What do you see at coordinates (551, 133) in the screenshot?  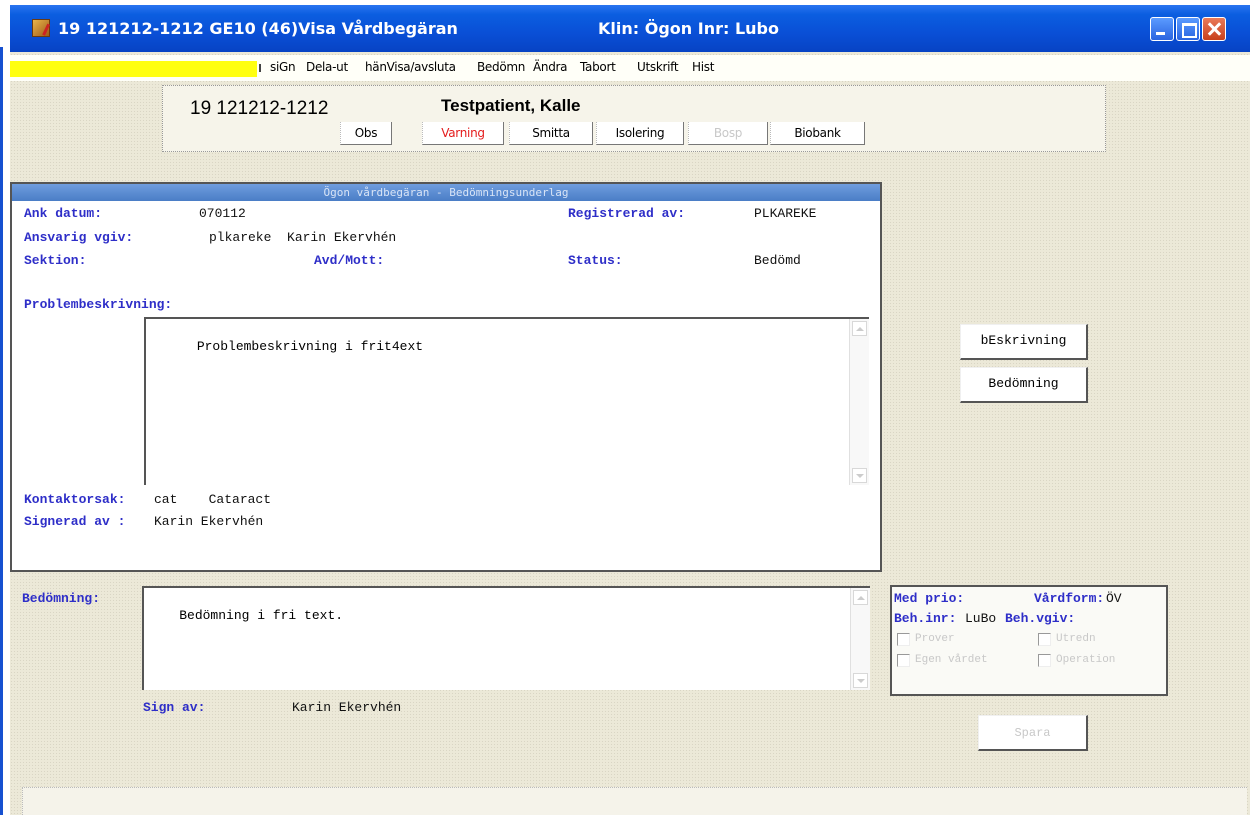 I see `flag-smitta-button: Smitta` at bounding box center [551, 133].